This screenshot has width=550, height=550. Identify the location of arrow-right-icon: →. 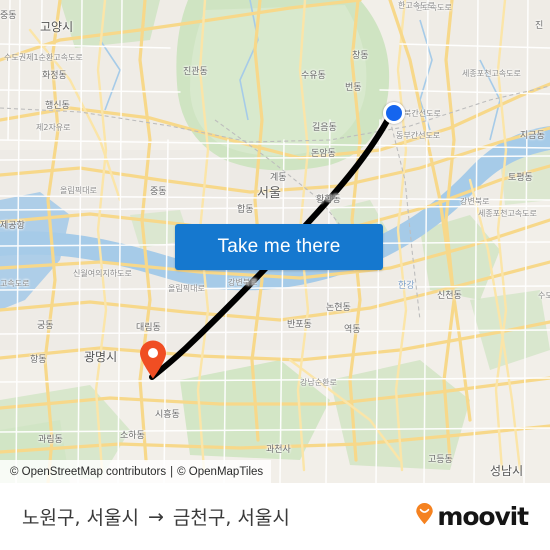
(155, 516).